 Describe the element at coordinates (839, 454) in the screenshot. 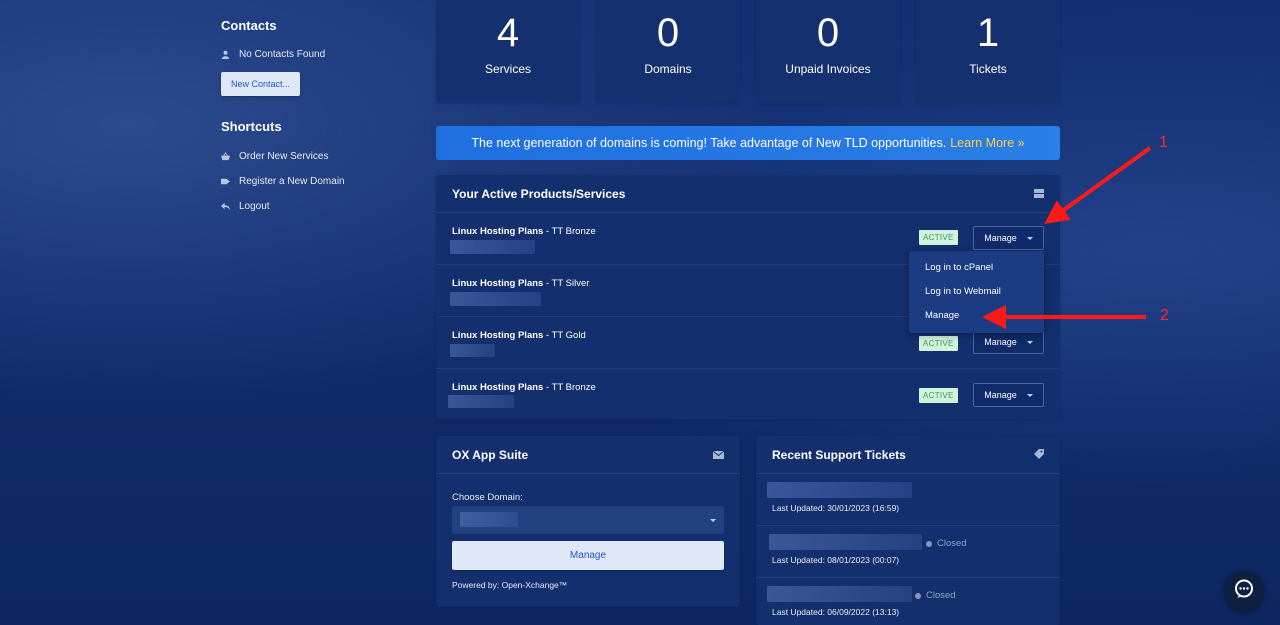

I see `panel-title: Recent Support Tickets` at that location.